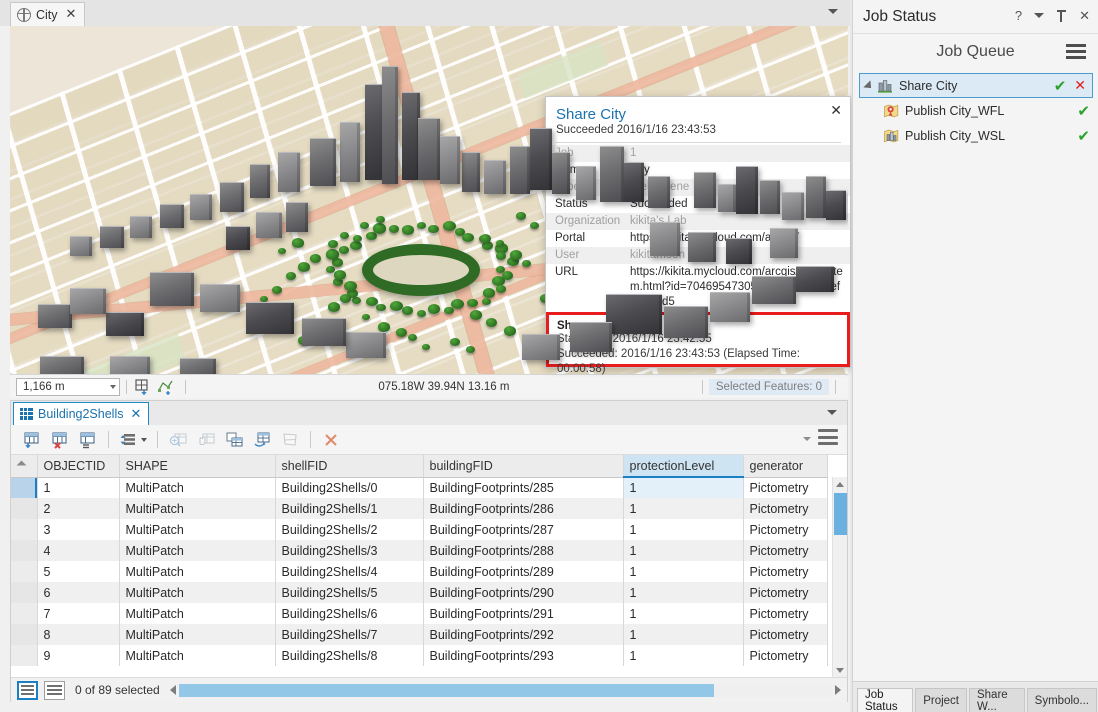 The width and height of the screenshot is (1098, 712). Describe the element at coordinates (941, 700) in the screenshot. I see `dock-tab-project: Project` at that location.